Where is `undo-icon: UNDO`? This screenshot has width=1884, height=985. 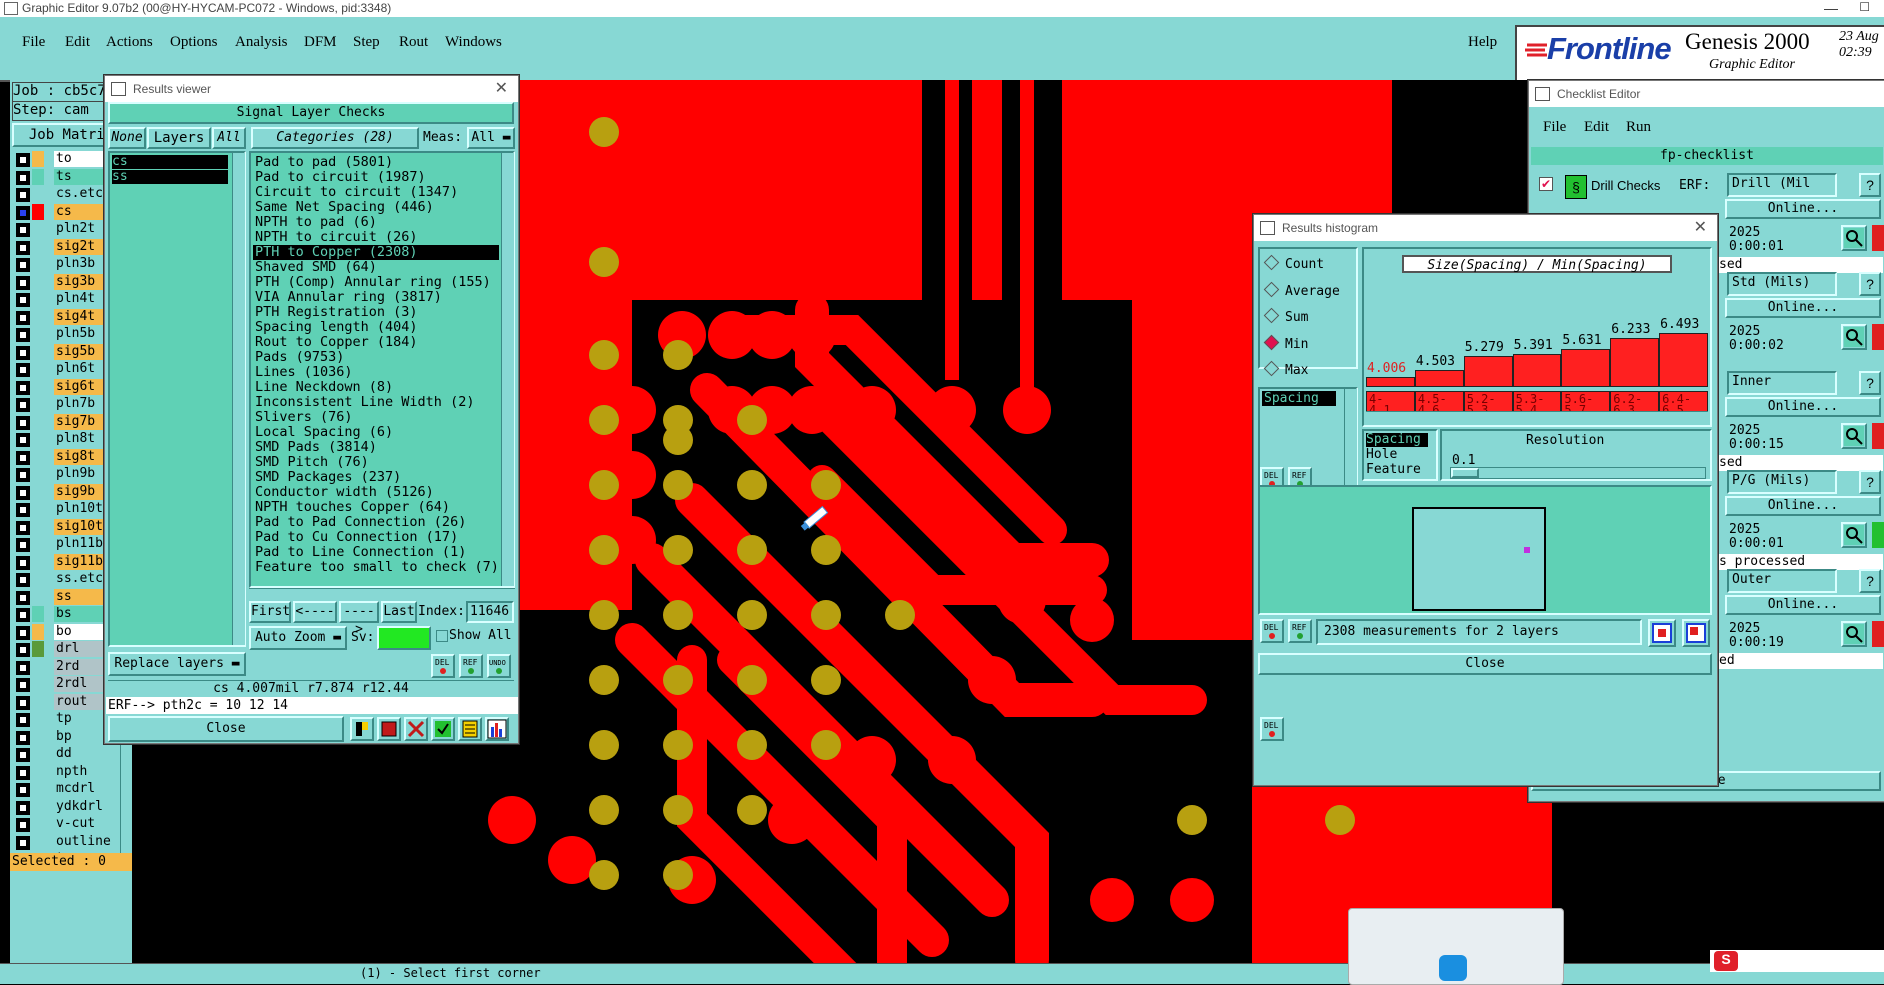 undo-icon: UNDO is located at coordinates (499, 666).